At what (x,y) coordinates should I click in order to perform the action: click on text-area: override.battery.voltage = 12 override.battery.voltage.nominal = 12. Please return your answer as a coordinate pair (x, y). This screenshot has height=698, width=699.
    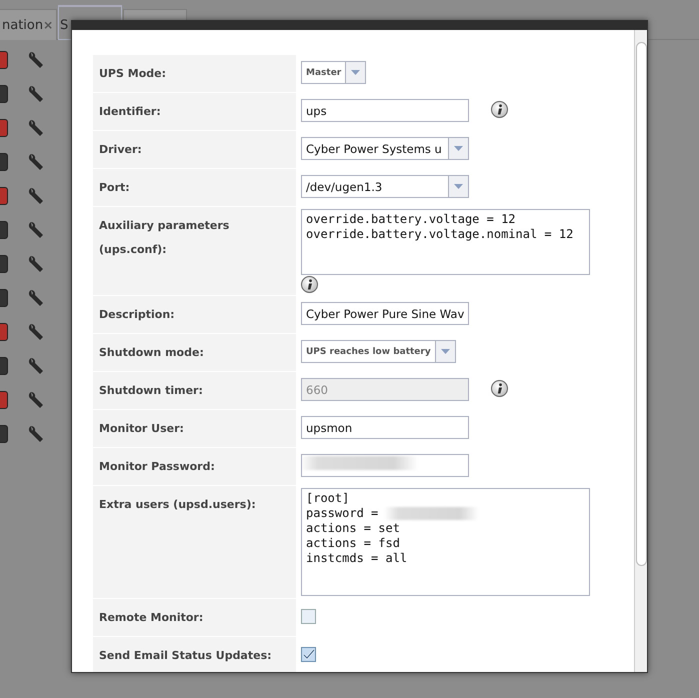
    Looking at the image, I should click on (445, 242).